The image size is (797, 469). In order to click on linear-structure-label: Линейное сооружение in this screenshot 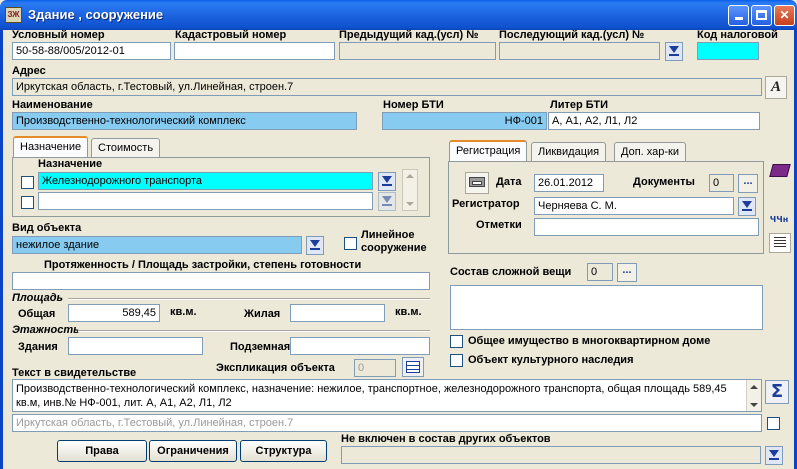, I will do `click(394, 241)`.